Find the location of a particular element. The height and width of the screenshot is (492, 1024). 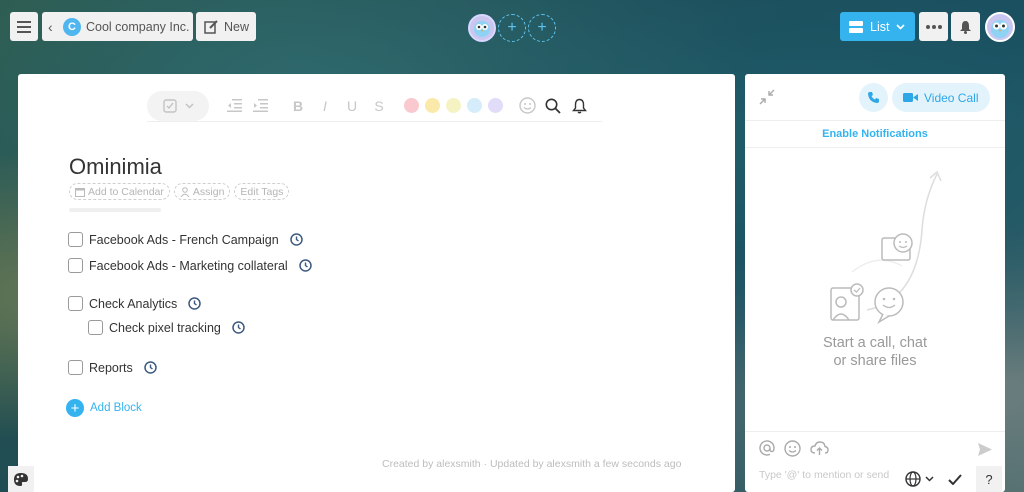

help-button: ? is located at coordinates (989, 479).